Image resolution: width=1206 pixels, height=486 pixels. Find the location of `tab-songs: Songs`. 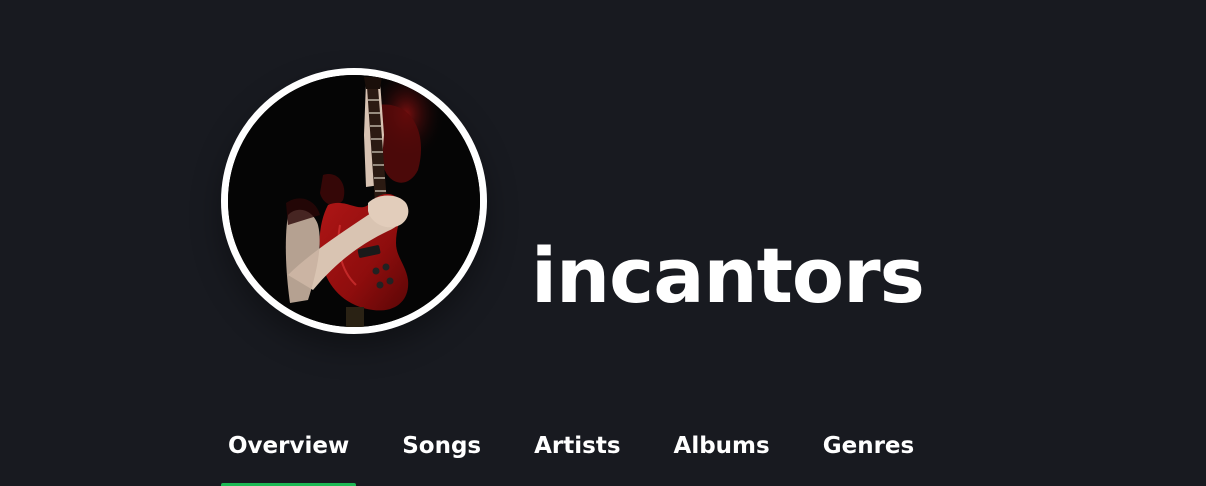

tab-songs: Songs is located at coordinates (441, 455).